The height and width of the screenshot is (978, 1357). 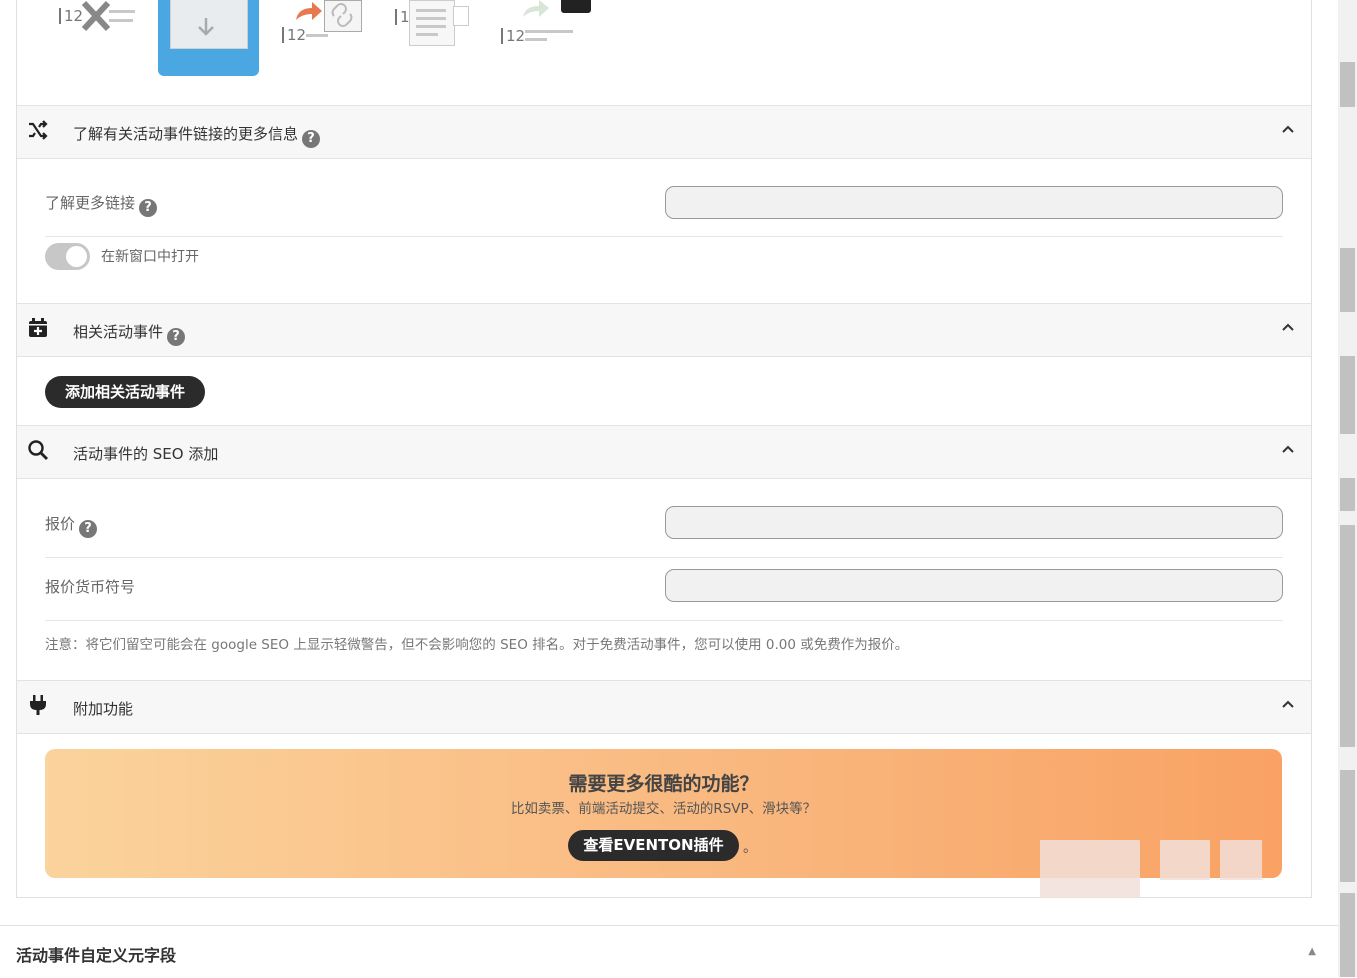 I want to click on plug-icon, so click(x=38, y=705).